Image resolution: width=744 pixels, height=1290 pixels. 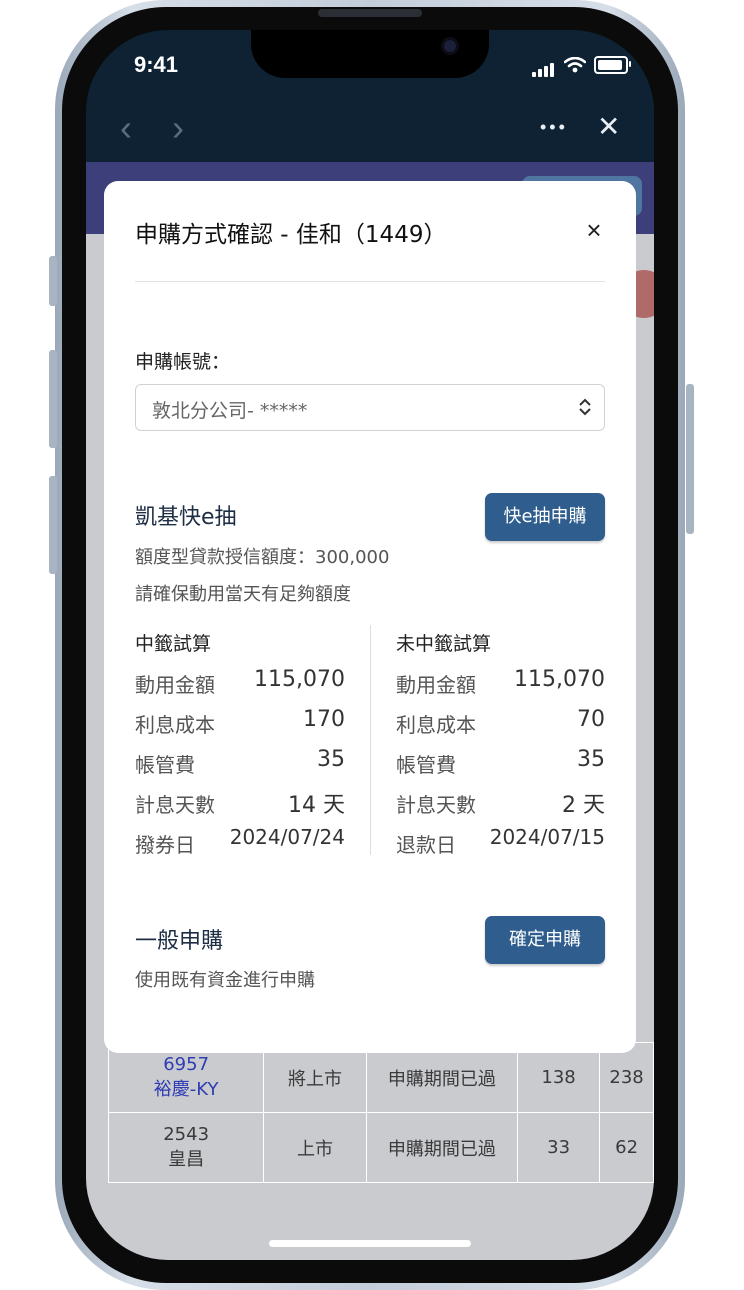 I want to click on lost-row-value: 2024/07/15, so click(x=547, y=837).